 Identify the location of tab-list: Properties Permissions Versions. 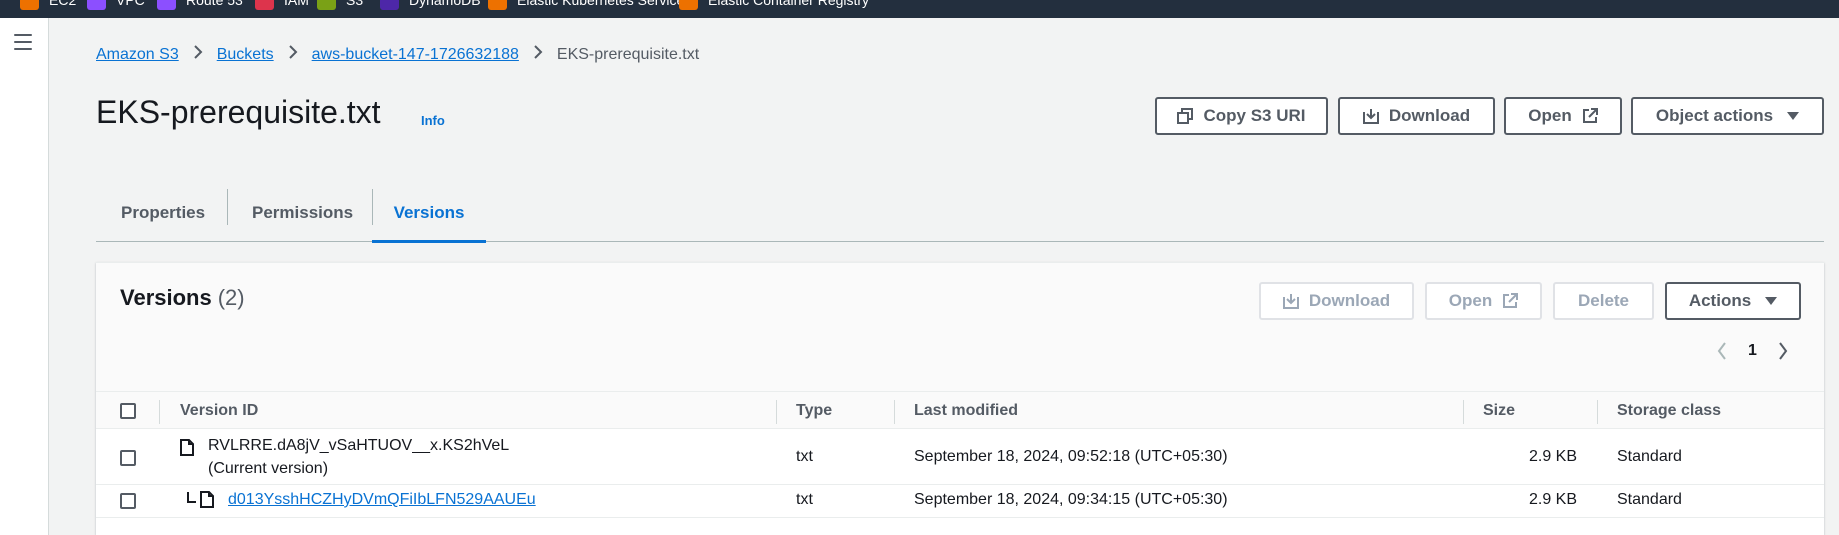
(960, 214).